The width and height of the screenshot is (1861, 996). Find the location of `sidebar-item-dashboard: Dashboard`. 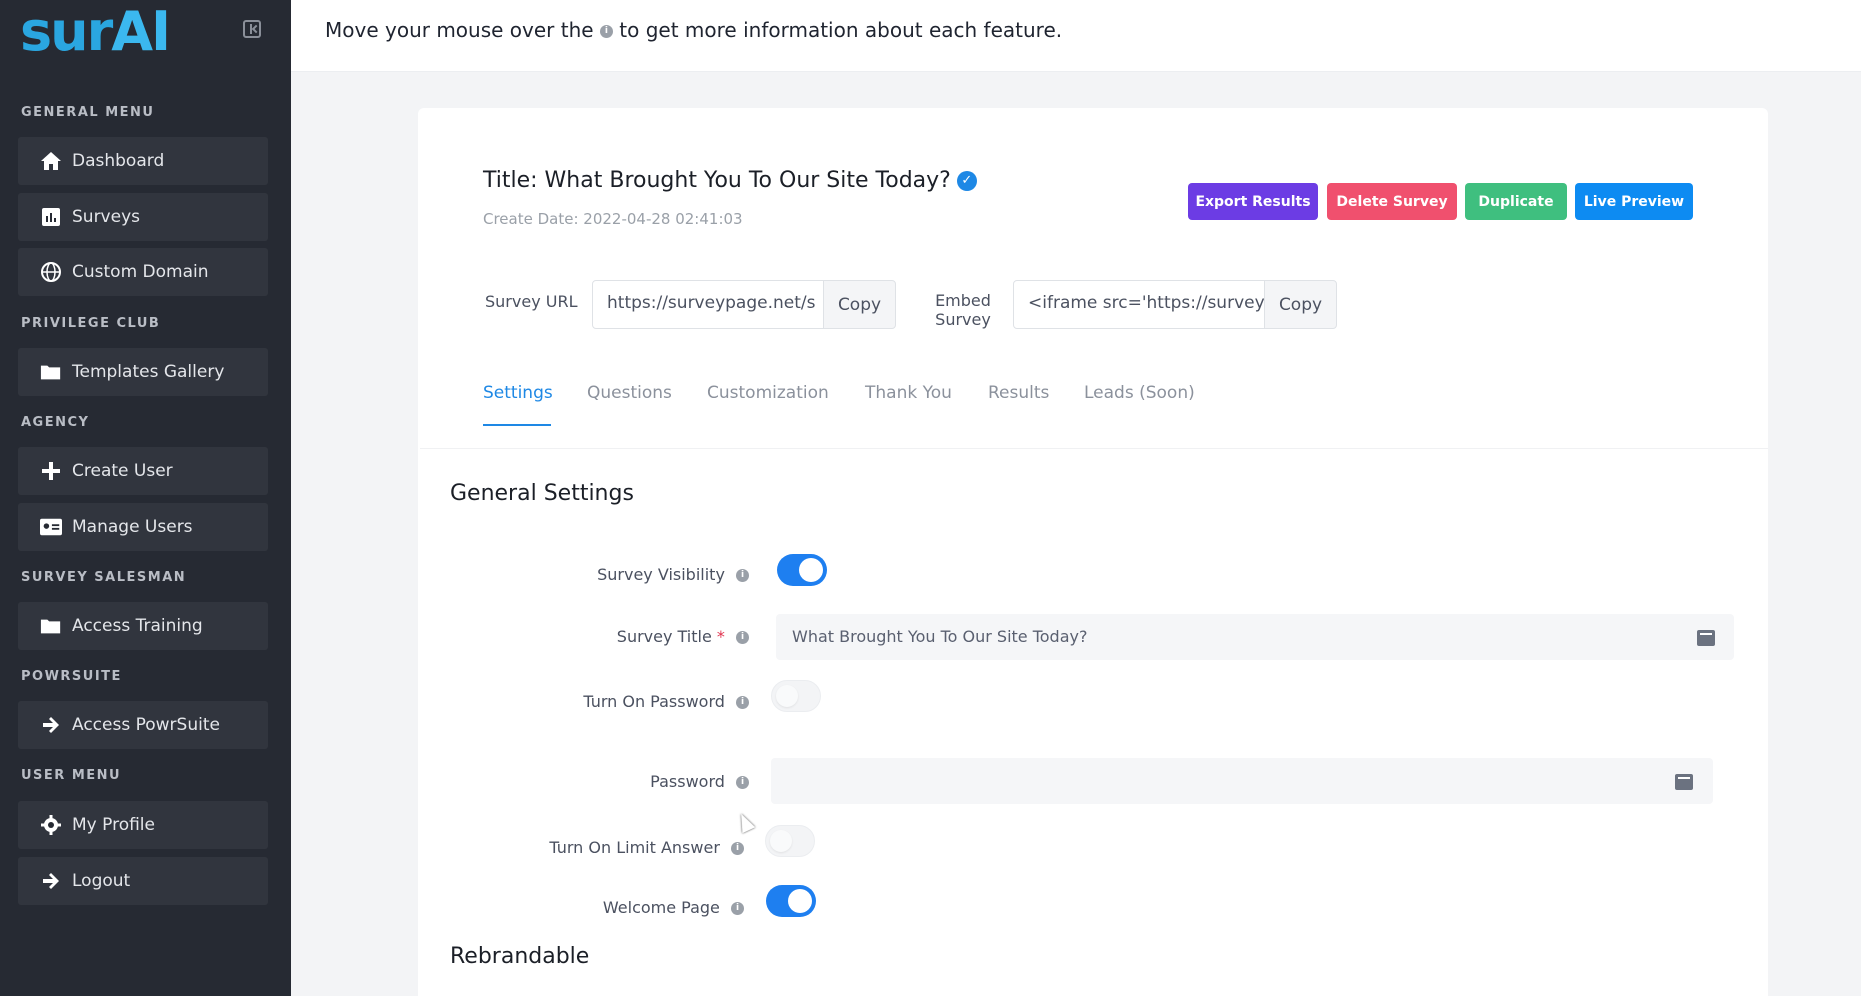

sidebar-item-dashboard: Dashboard is located at coordinates (143, 161).